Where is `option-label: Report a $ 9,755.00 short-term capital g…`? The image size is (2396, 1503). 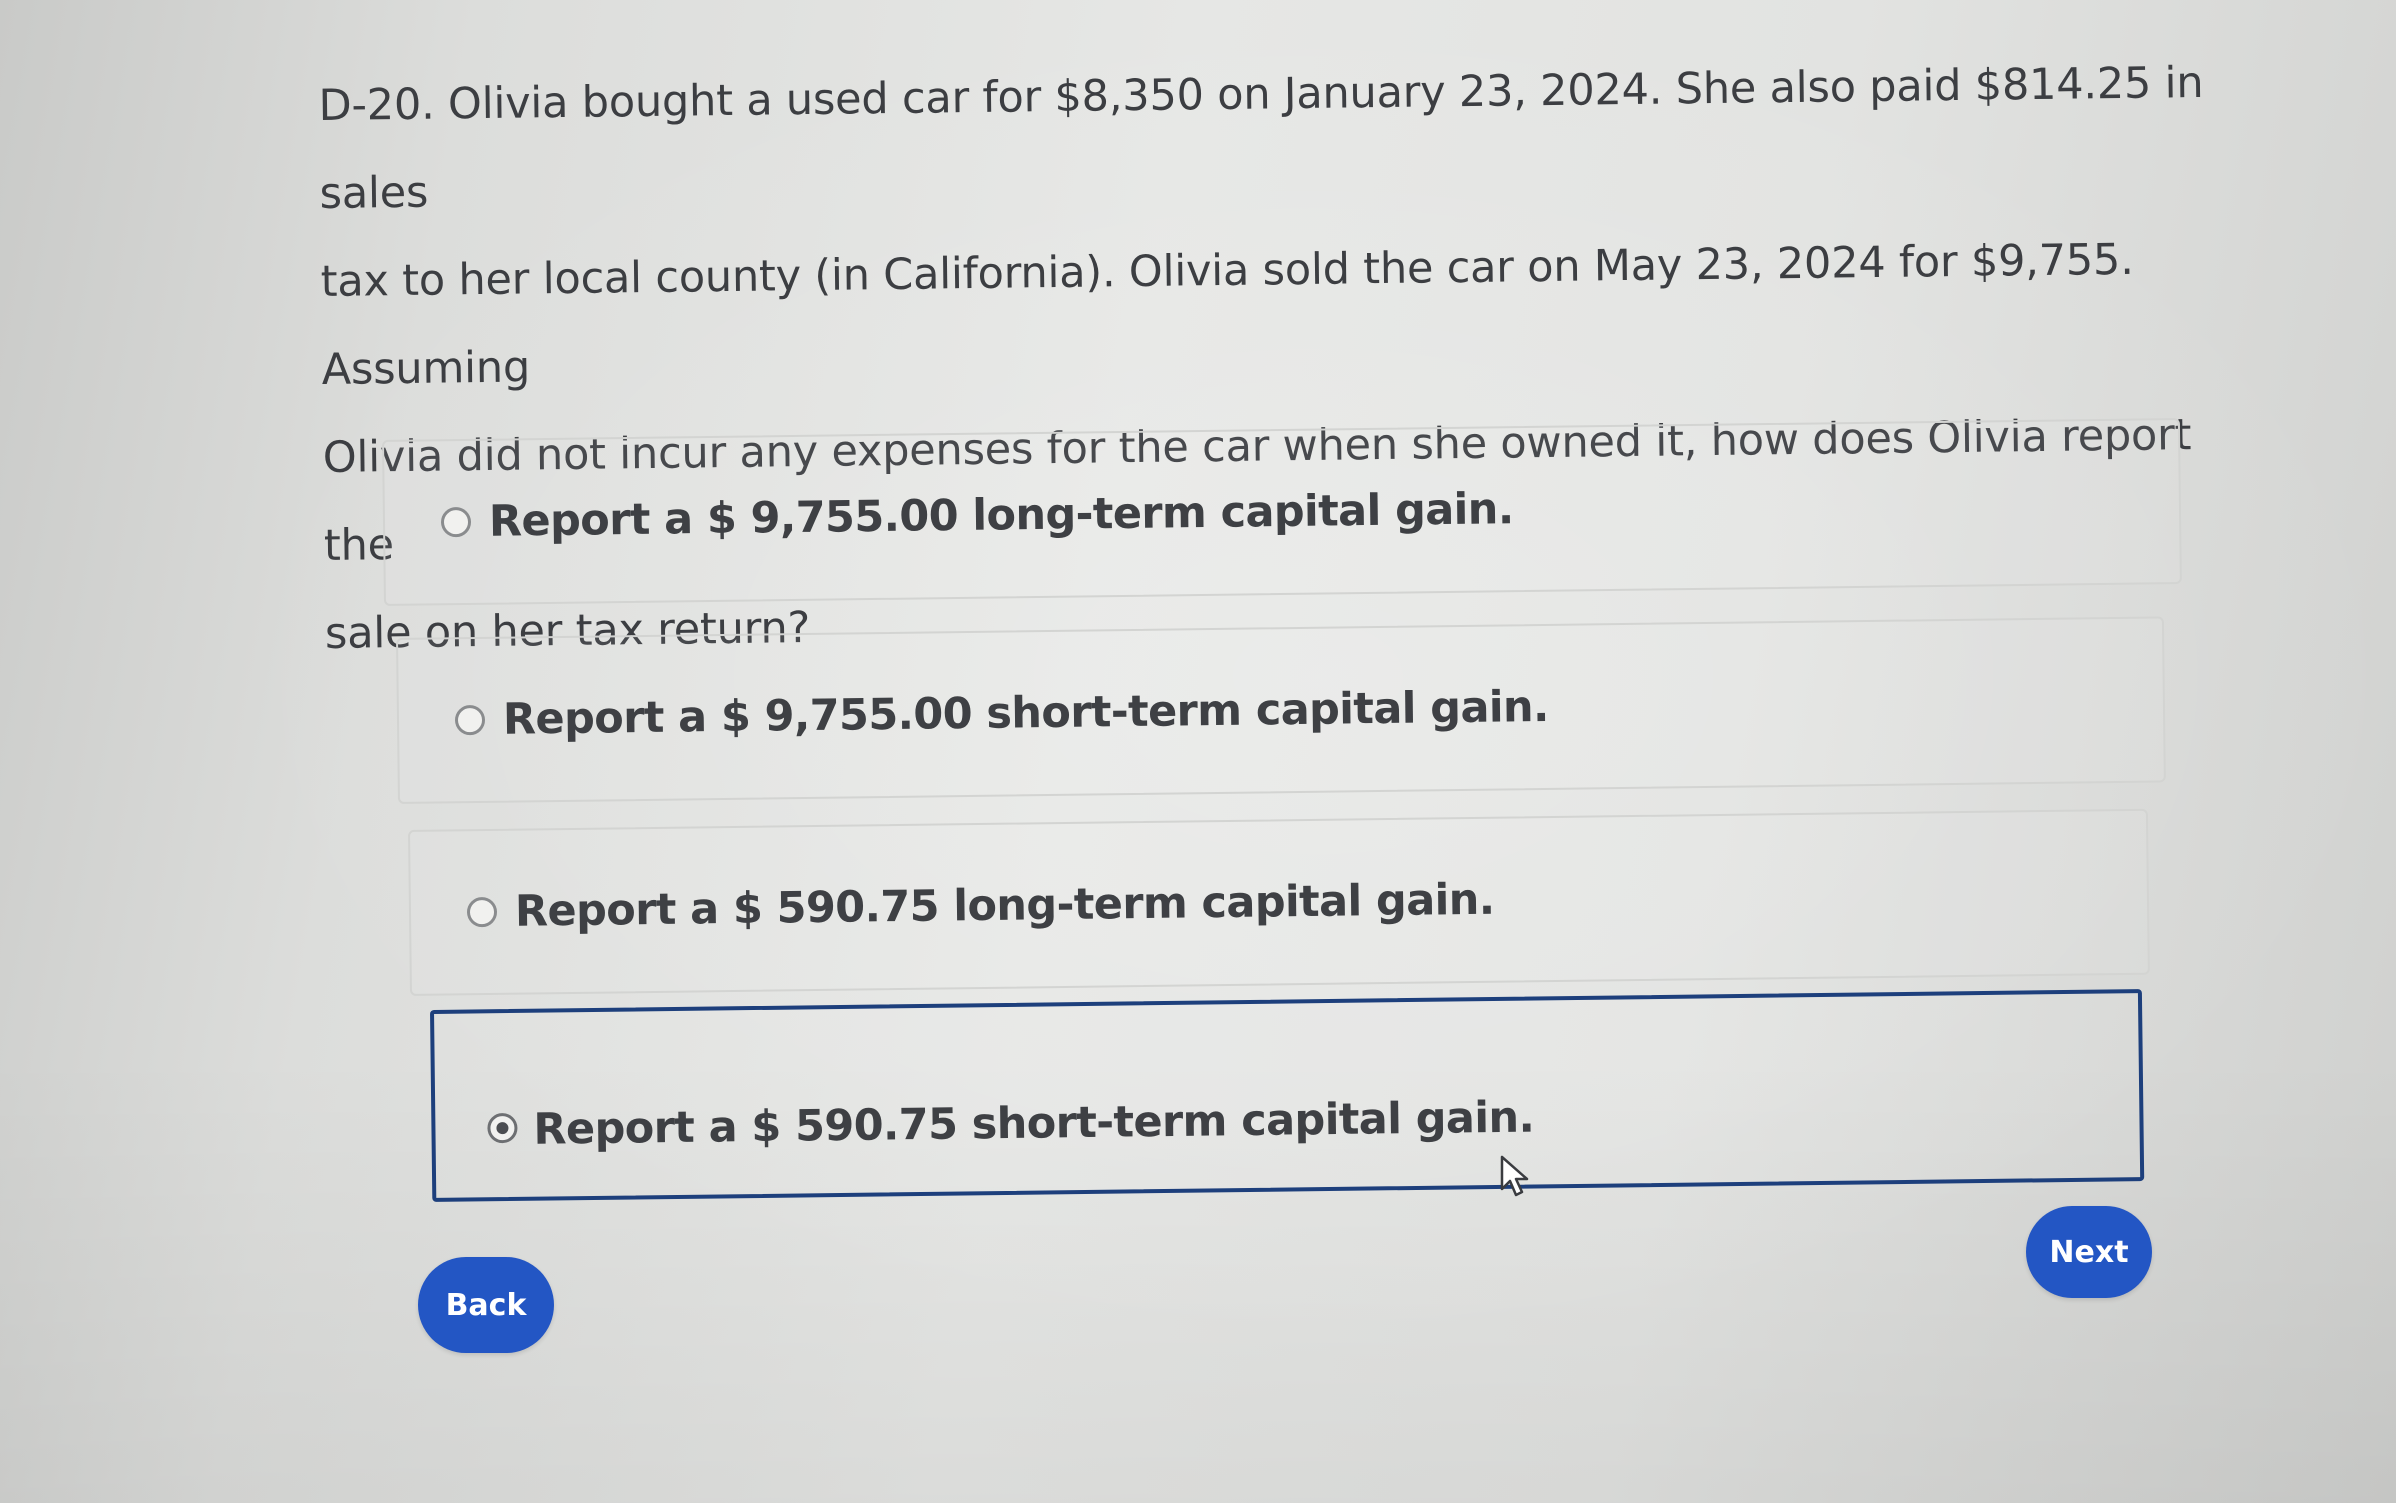
option-label: Report a $ 9,755.00 short-term capital g… is located at coordinates (1026, 713).